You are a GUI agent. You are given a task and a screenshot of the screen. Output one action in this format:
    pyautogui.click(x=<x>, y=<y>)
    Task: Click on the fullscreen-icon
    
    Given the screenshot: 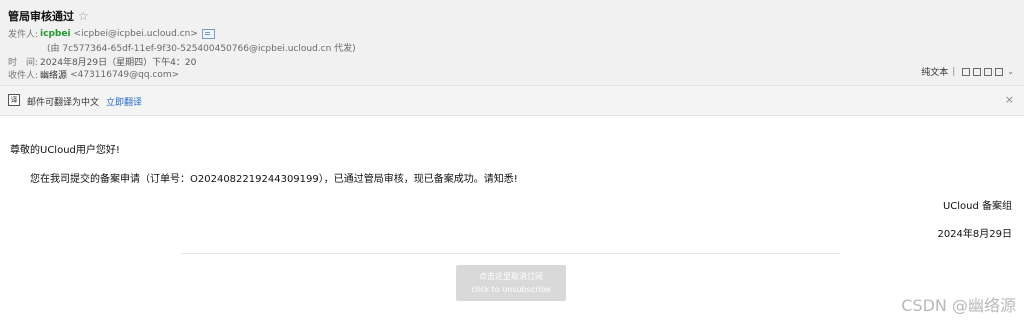 What is the action you would take?
    pyautogui.click(x=977, y=71)
    